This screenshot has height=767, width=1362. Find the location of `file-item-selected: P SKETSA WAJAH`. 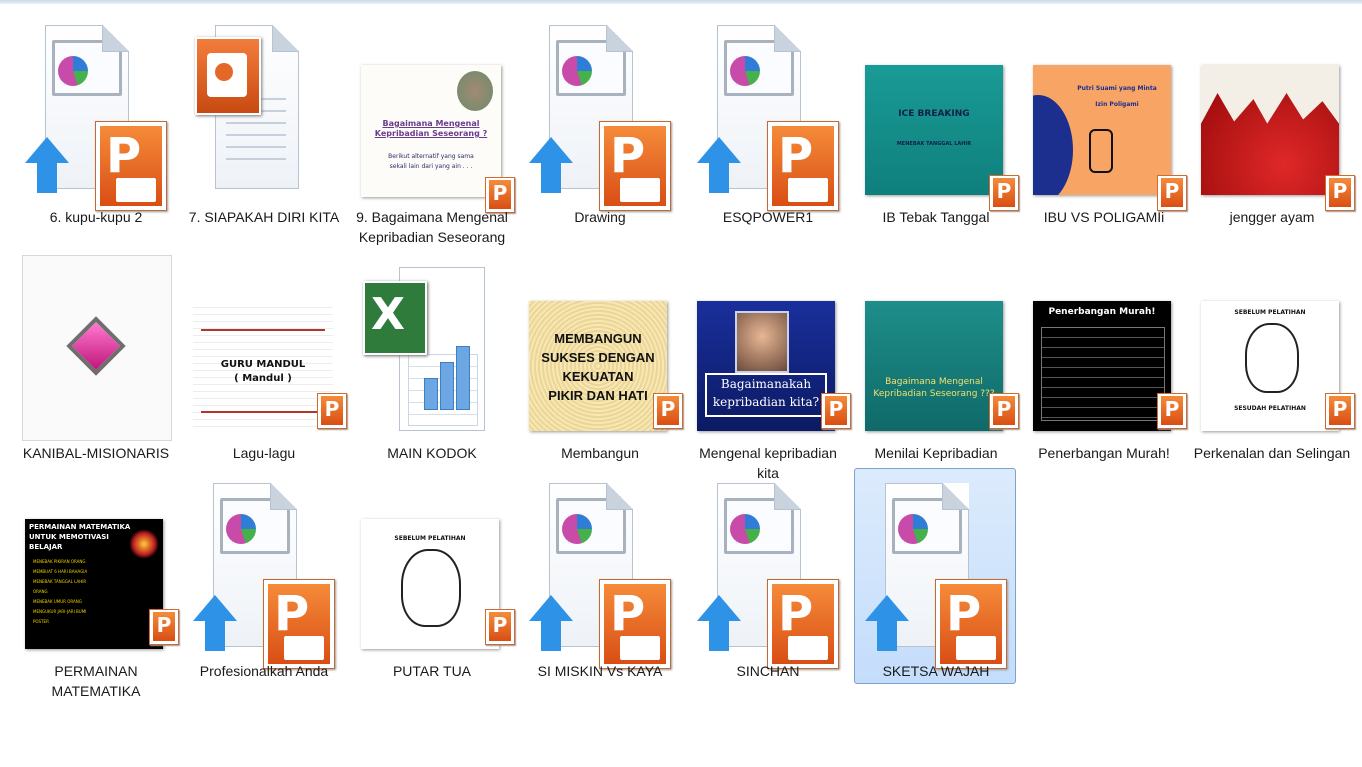

file-item-selected: P SKETSA WAJAH is located at coordinates (935, 576).